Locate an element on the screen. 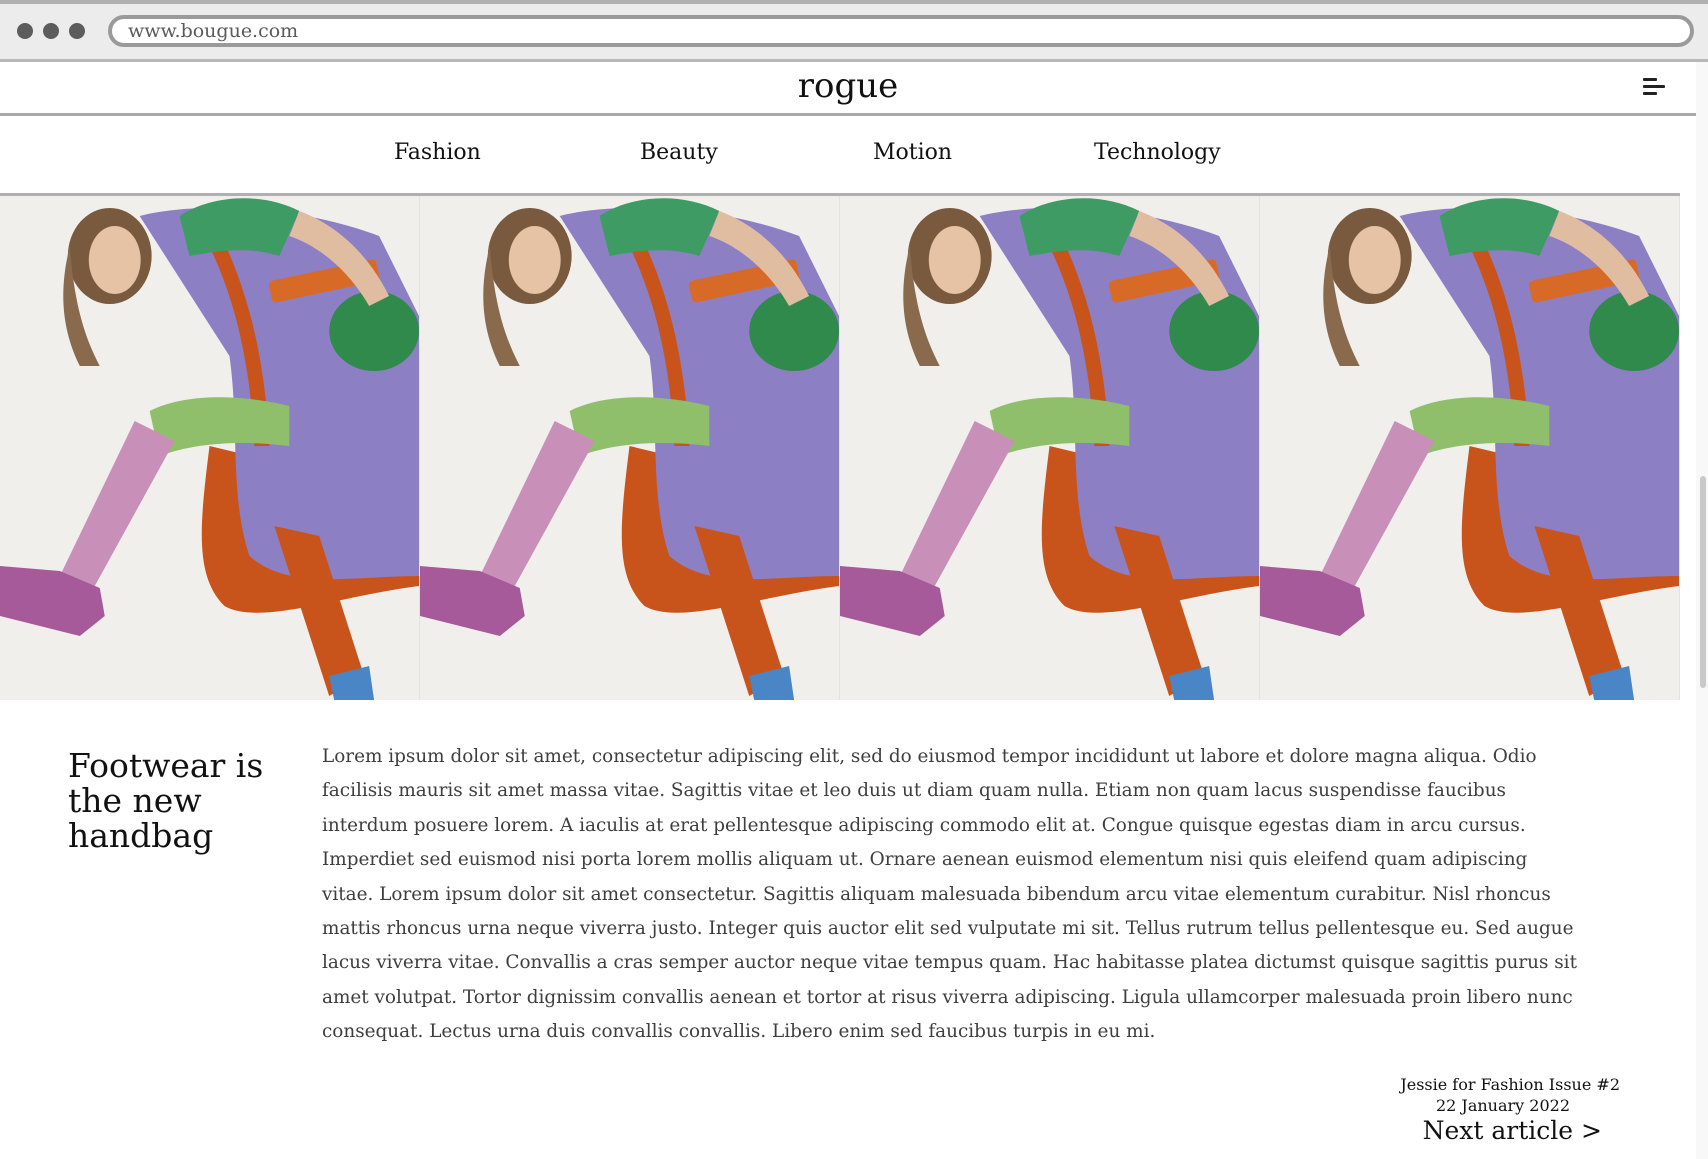 This screenshot has height=1159, width=1708. window-edge is located at coordinates (854, 2).